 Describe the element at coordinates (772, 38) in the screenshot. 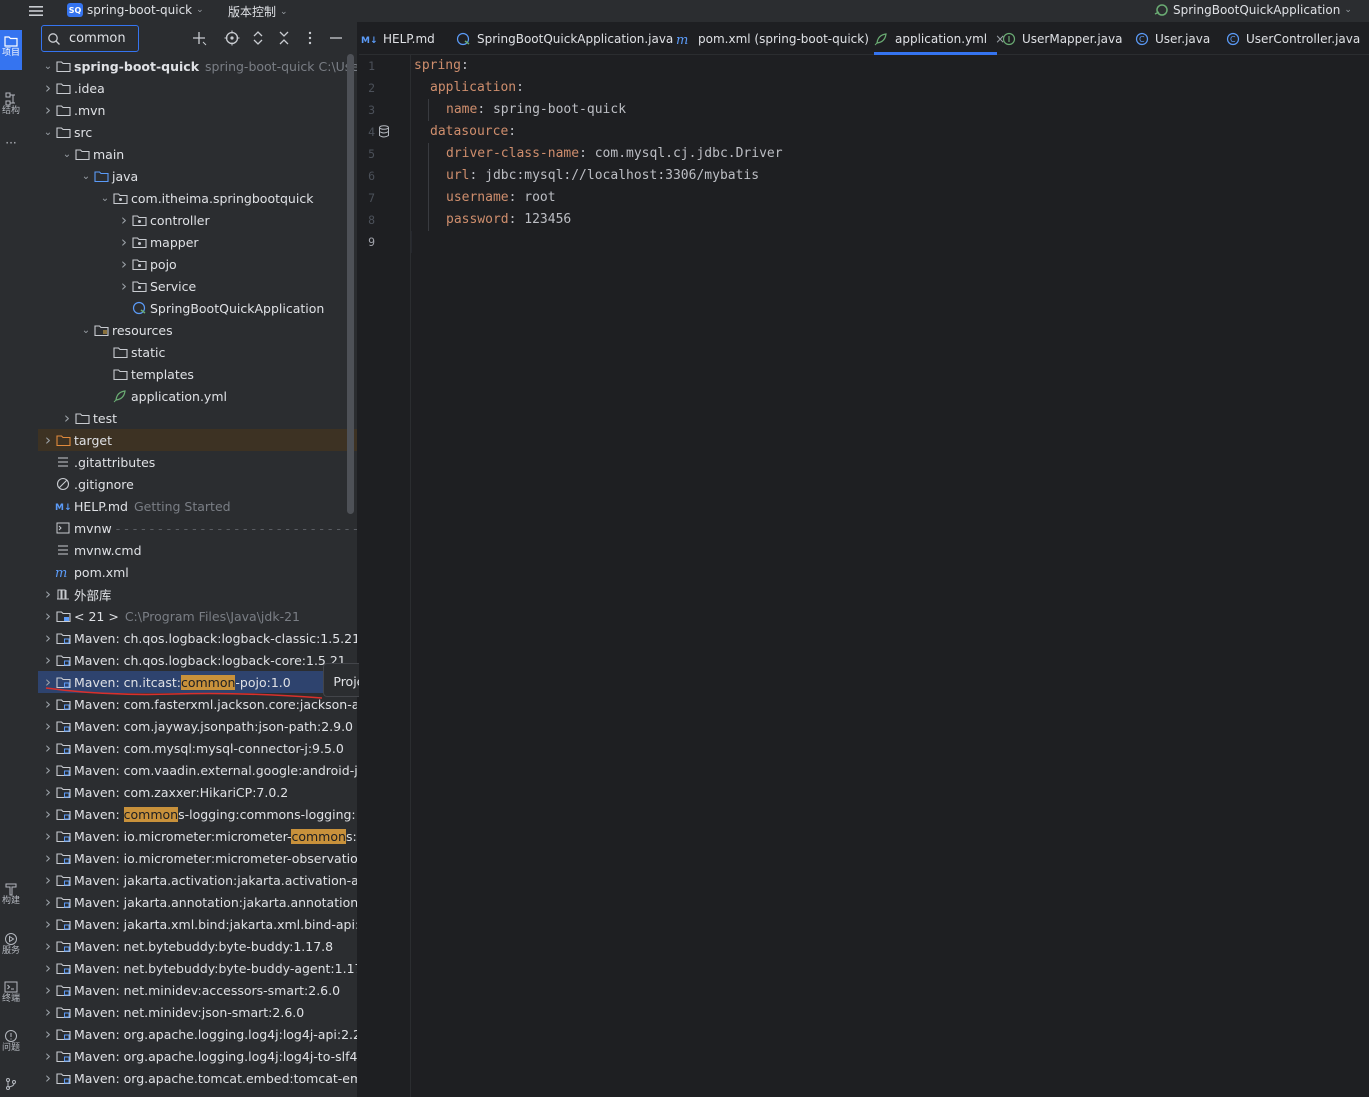

I see `editor-tab: m pom.xml (spring-boot-quick)` at that location.